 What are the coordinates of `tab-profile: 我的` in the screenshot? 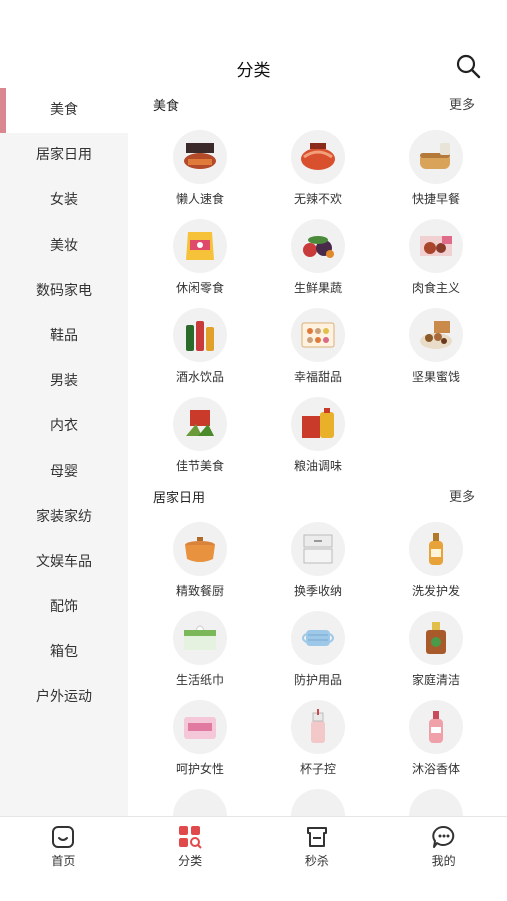 It's located at (443, 859).